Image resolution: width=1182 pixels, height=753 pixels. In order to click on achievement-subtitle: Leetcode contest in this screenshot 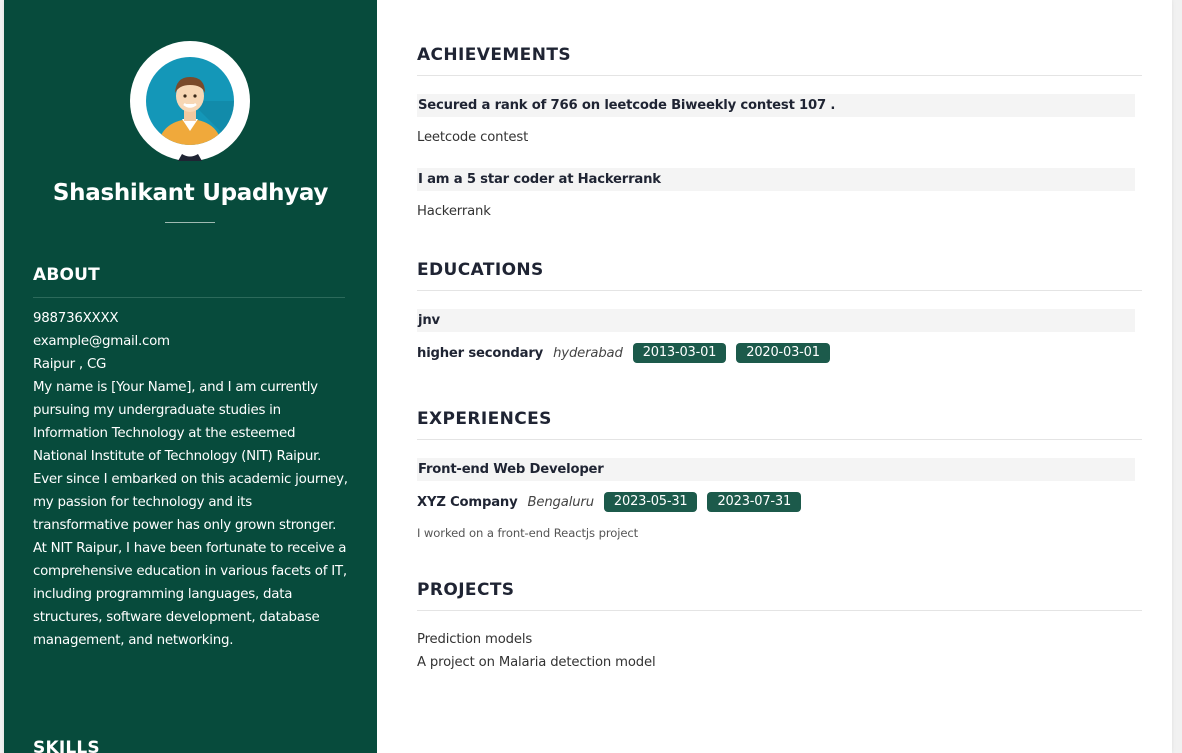, I will do `click(473, 137)`.